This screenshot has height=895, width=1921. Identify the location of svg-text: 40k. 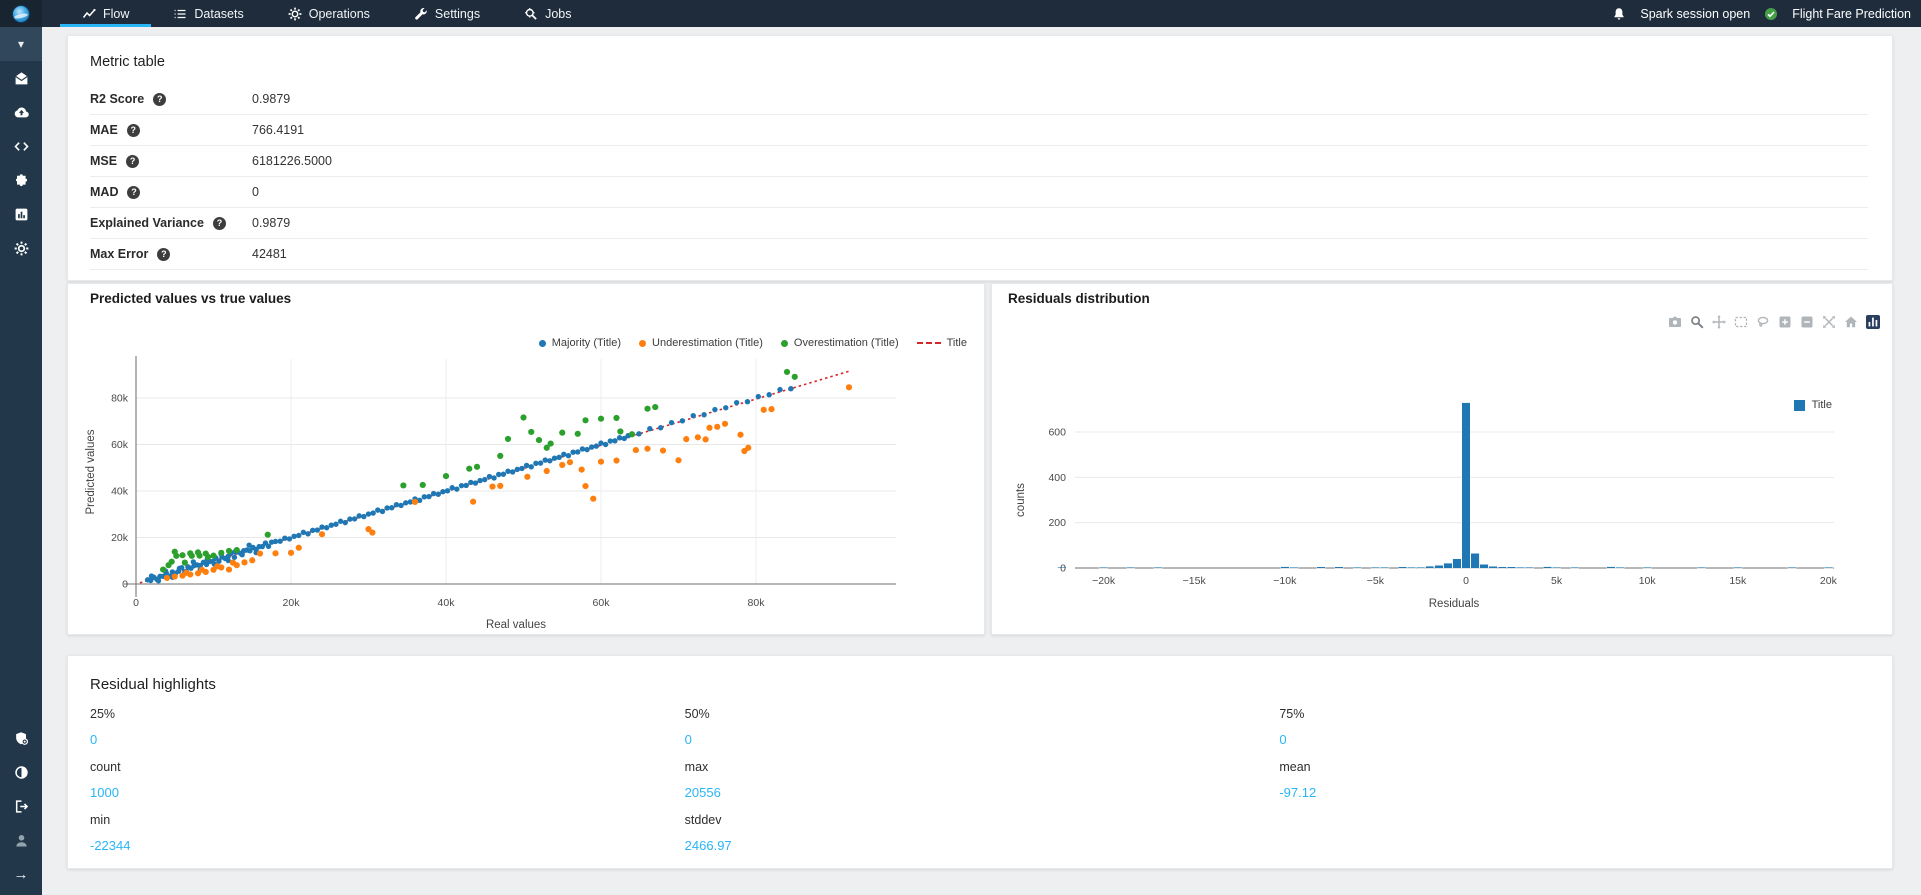
(447, 603).